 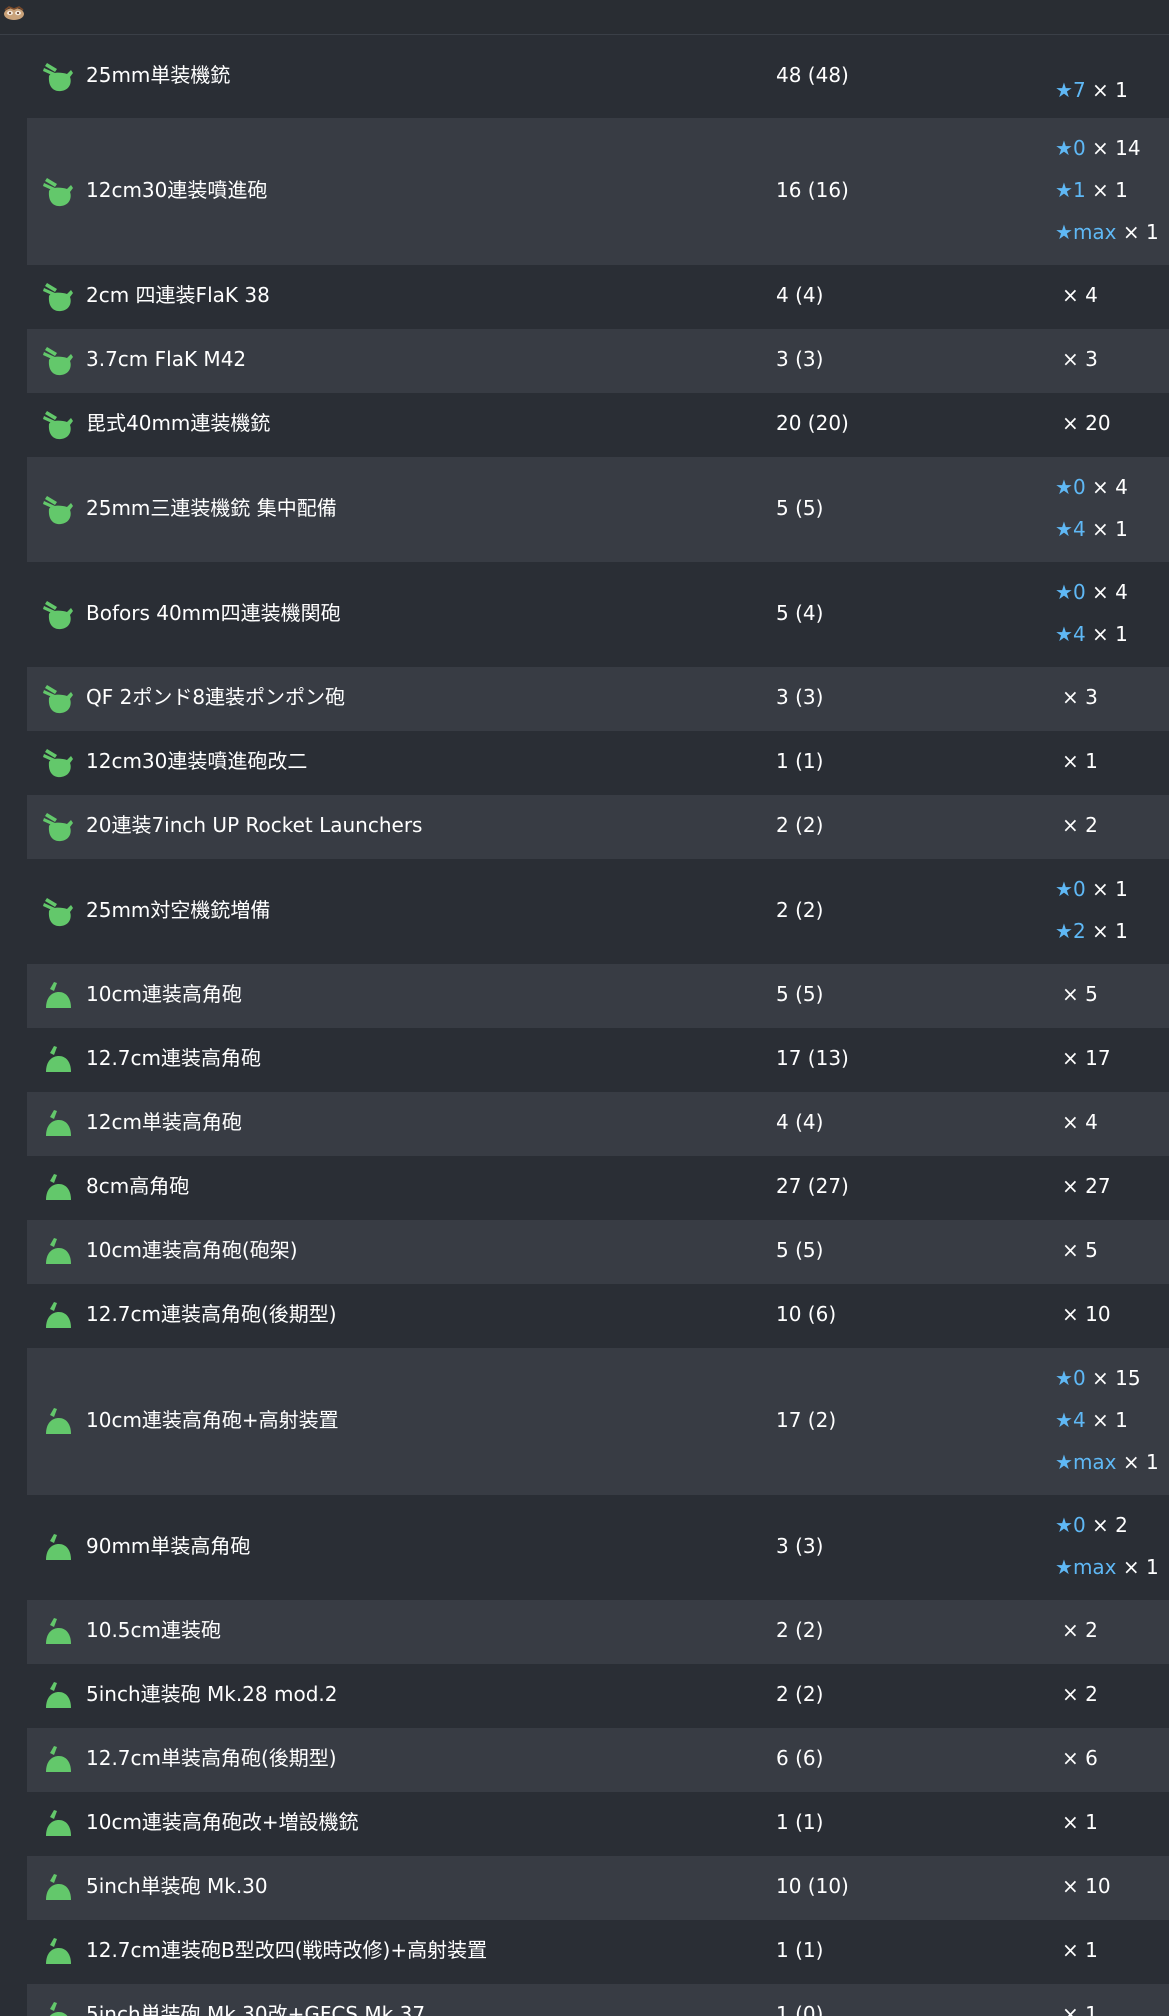 What do you see at coordinates (1094, 1566) in the screenshot?
I see `improvement-level: max` at bounding box center [1094, 1566].